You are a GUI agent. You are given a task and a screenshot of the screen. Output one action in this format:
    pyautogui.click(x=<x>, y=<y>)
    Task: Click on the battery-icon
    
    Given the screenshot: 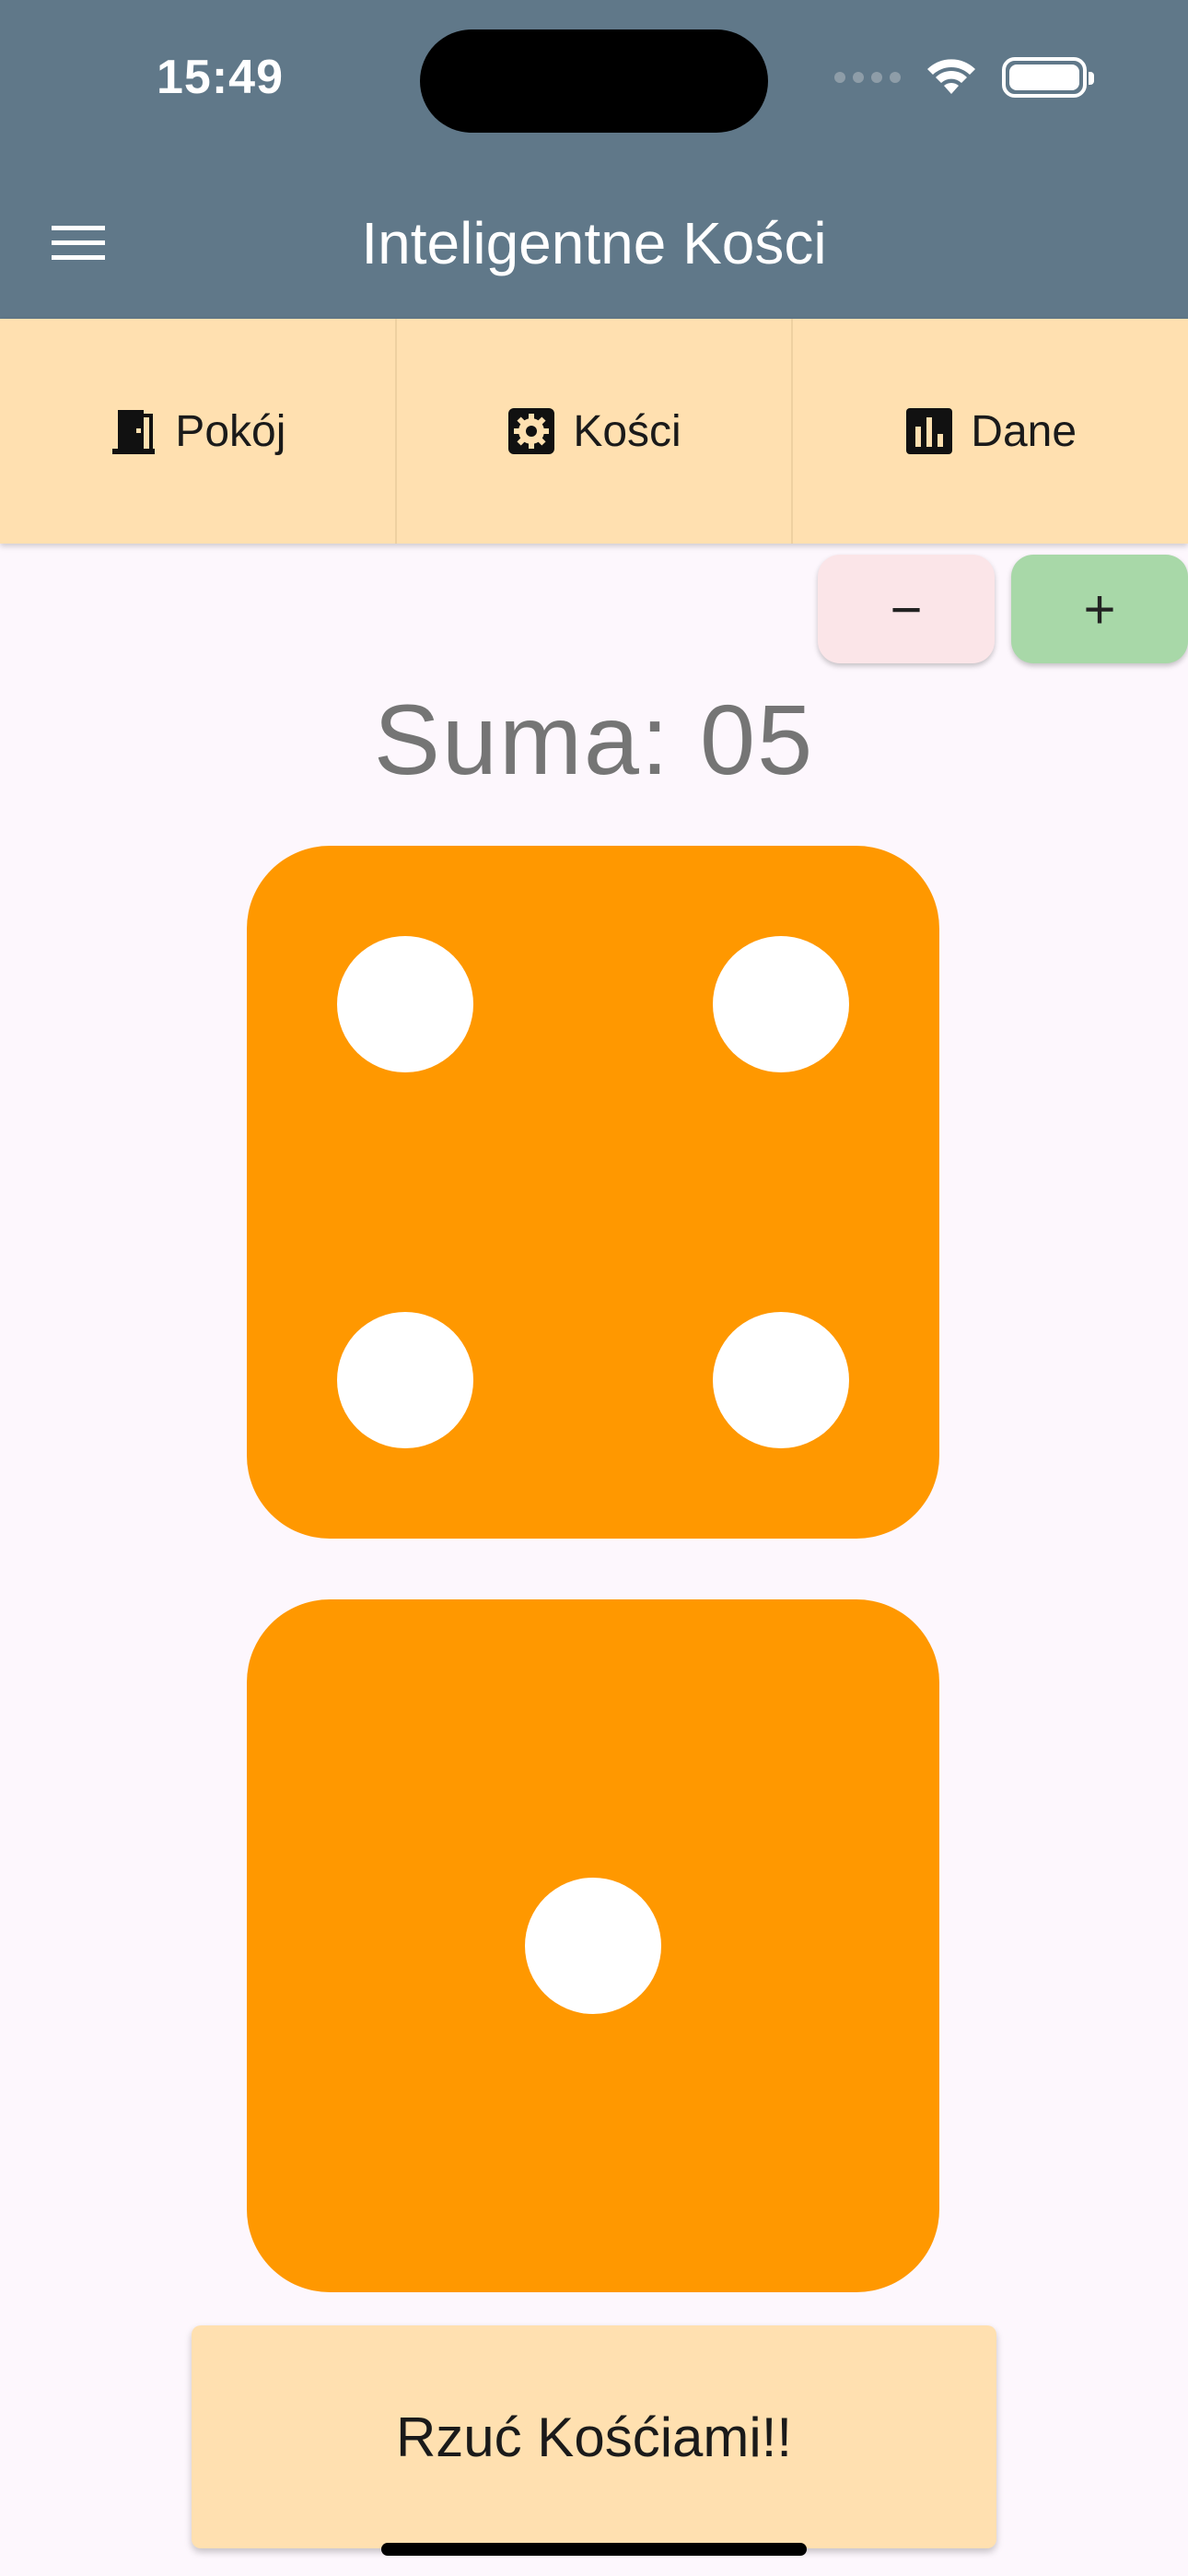 What is the action you would take?
    pyautogui.click(x=1048, y=77)
    